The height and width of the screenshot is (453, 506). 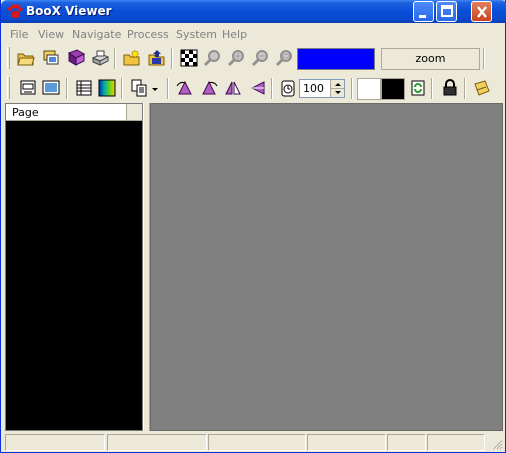 What do you see at coordinates (148, 34) in the screenshot?
I see `menu-process: Process` at bounding box center [148, 34].